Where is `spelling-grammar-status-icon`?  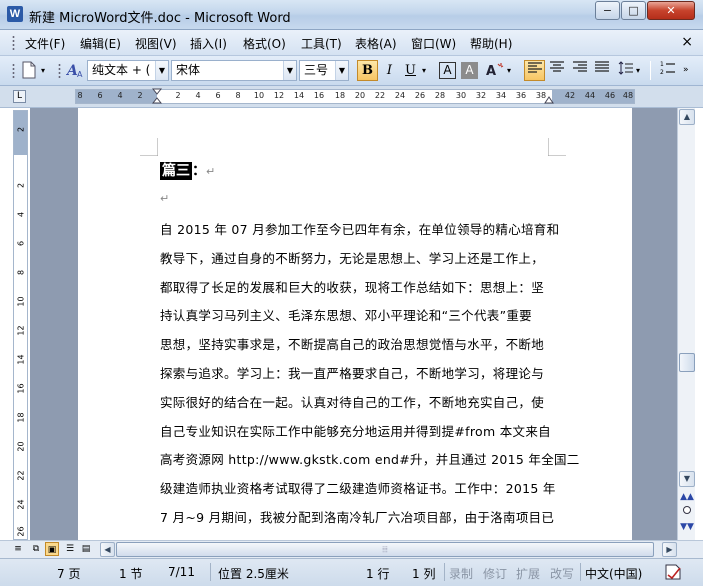
spelling-grammar-status-icon is located at coordinates (673, 573).